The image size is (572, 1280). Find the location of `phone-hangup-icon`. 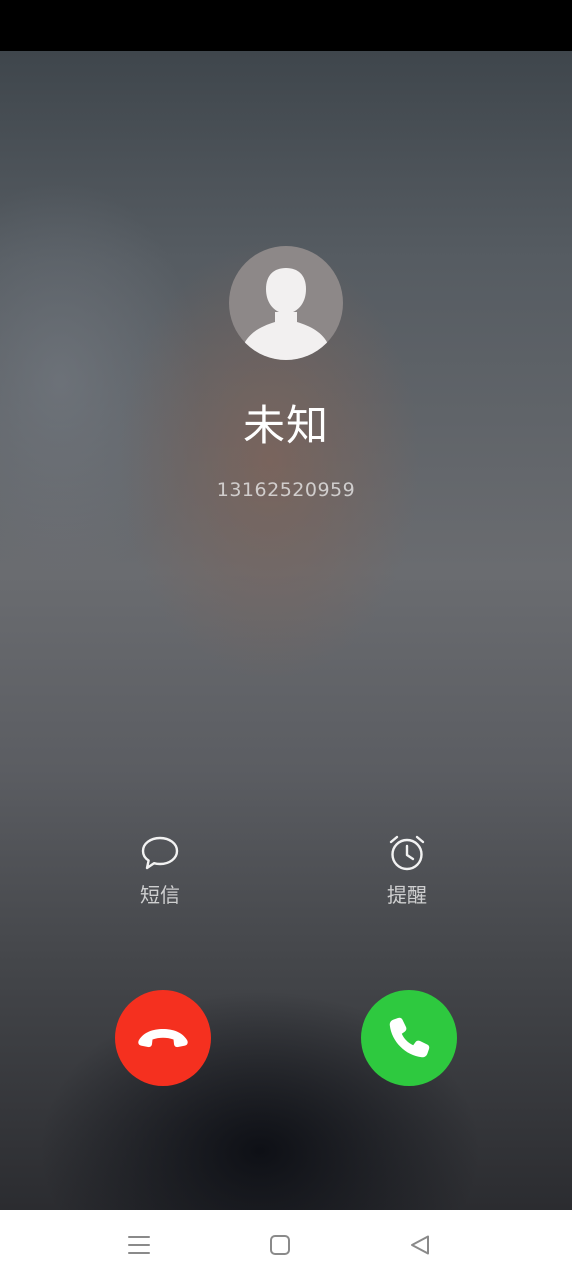

phone-hangup-icon is located at coordinates (163, 1038).